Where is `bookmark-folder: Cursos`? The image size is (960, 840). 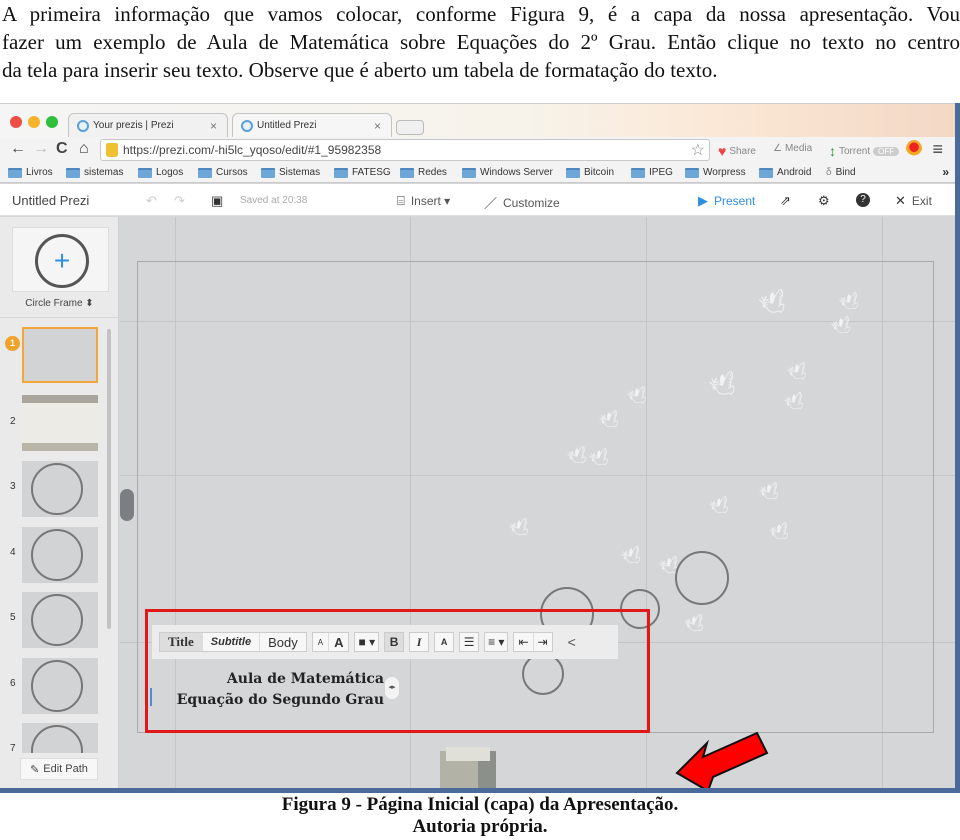
bookmark-folder: Cursos is located at coordinates (223, 172).